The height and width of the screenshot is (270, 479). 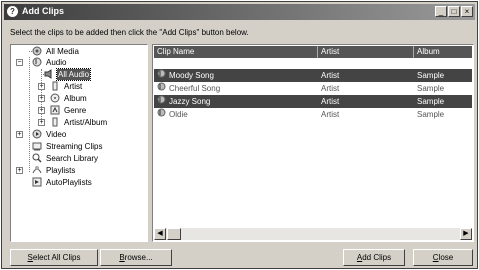 I want to click on playlists-icon, so click(x=37, y=170).